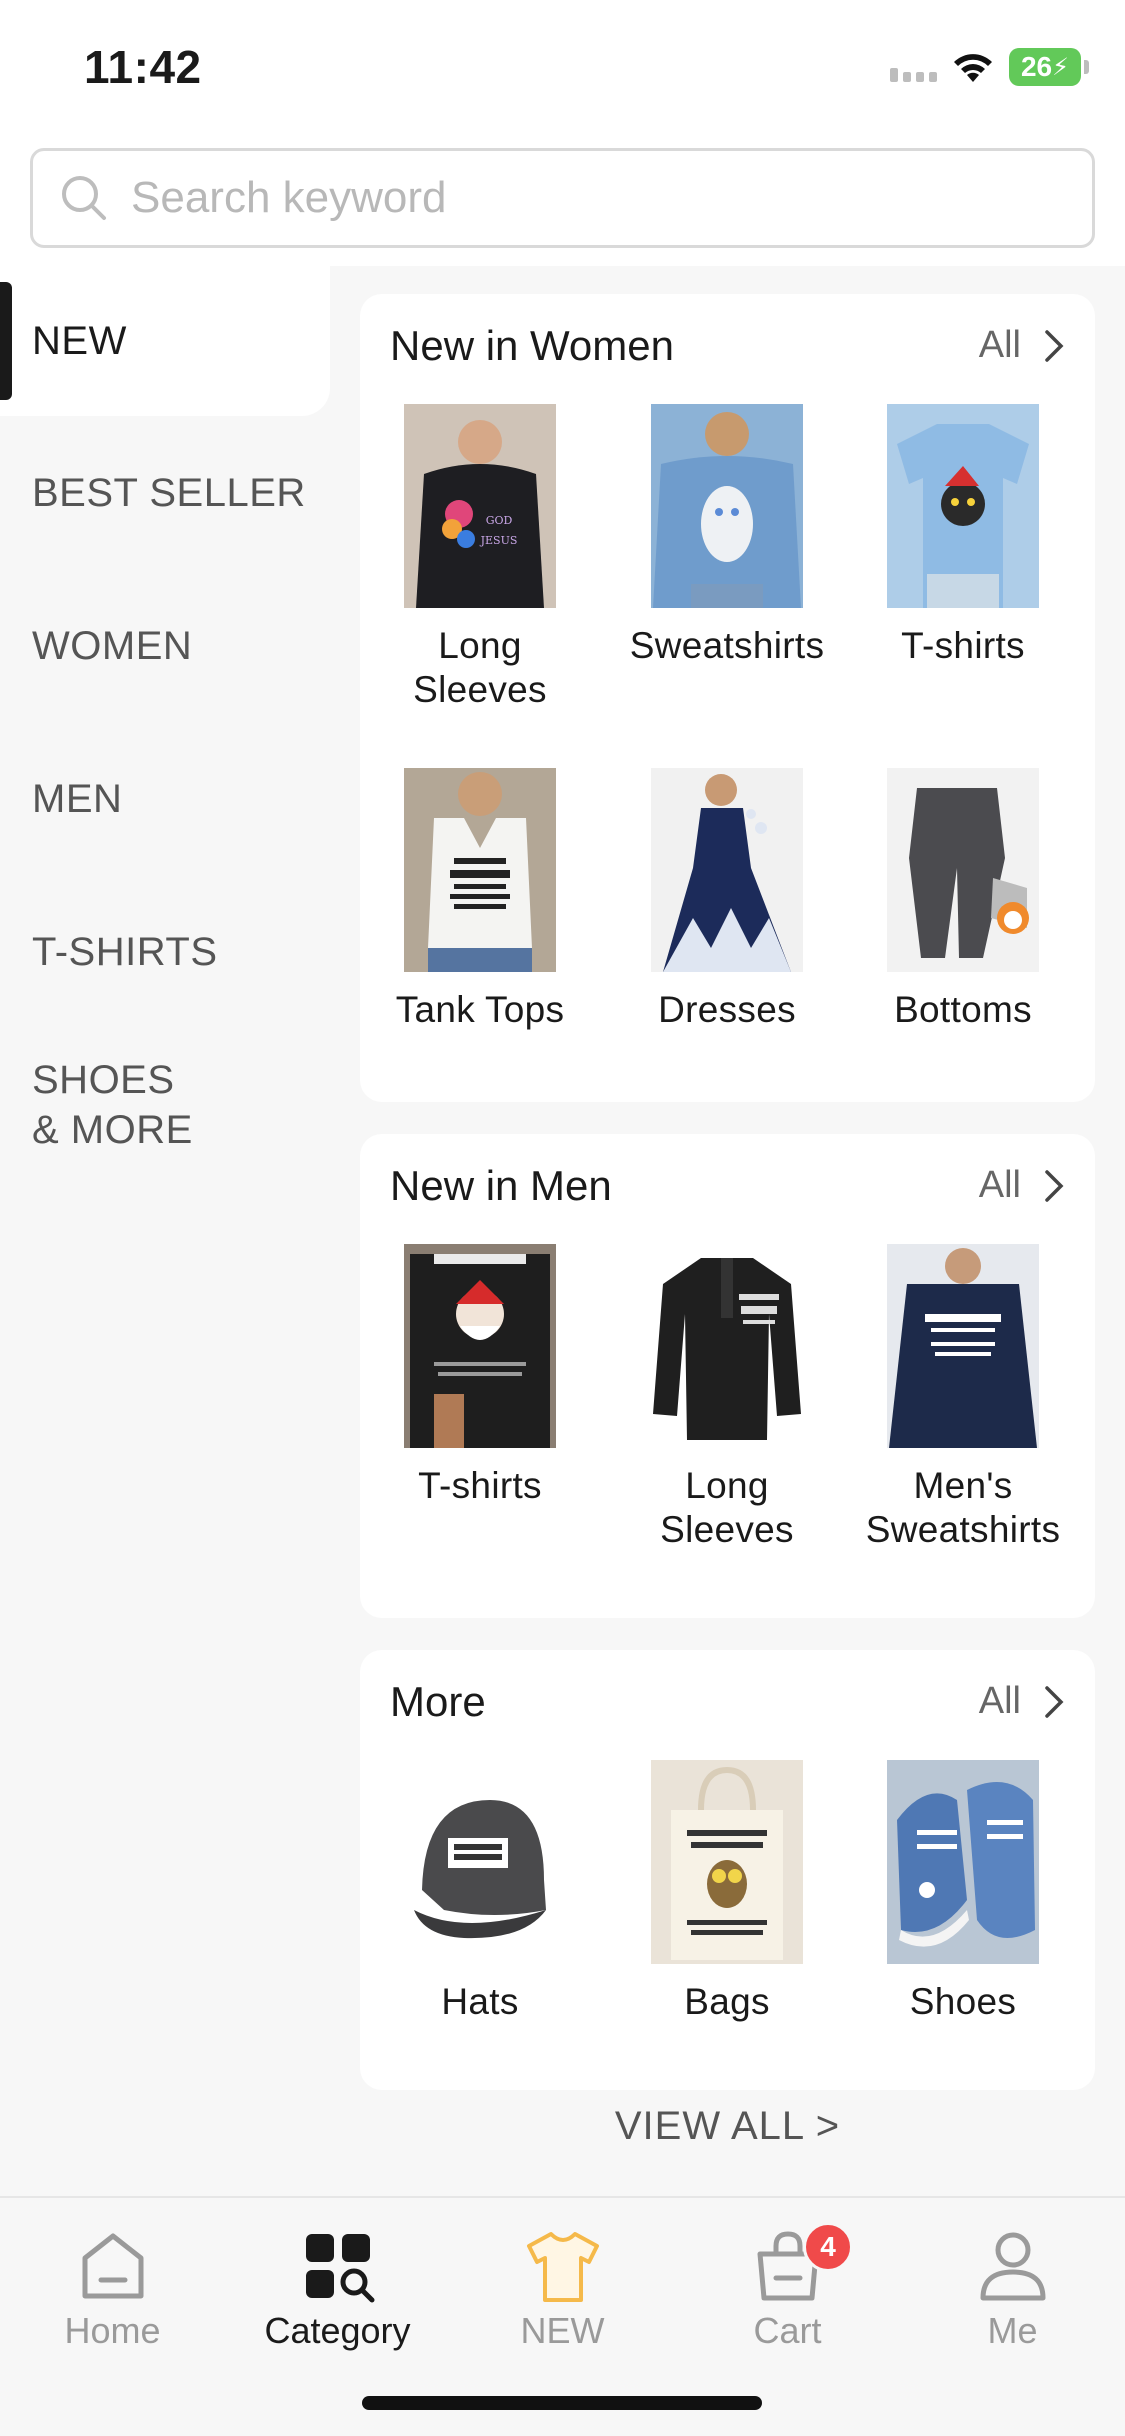  What do you see at coordinates (562, 2267) in the screenshot?
I see `tshirt-icon` at bounding box center [562, 2267].